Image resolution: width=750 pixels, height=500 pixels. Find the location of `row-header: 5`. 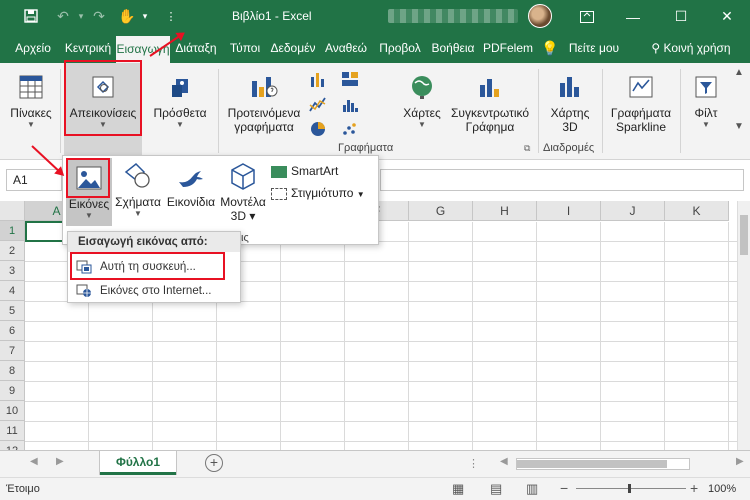

row-header: 5 is located at coordinates (12, 311).